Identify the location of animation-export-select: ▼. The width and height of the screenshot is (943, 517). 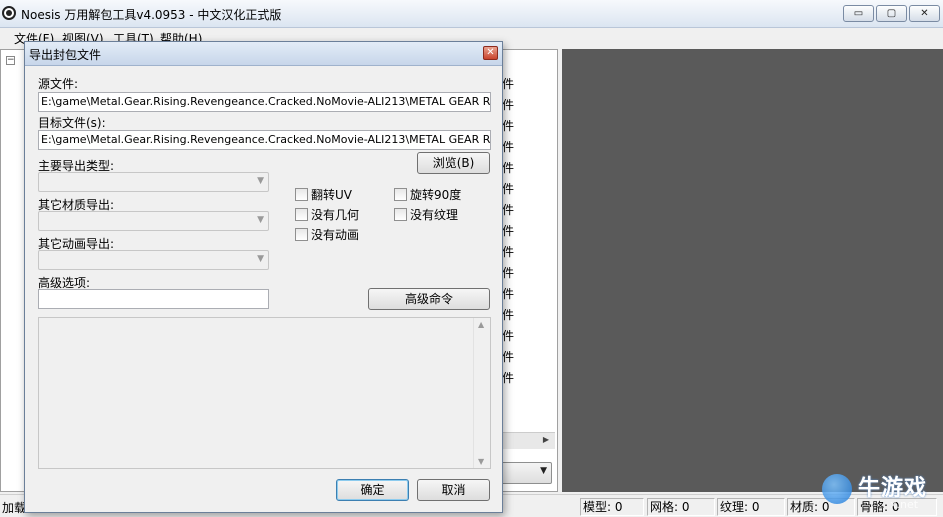
(153, 260).